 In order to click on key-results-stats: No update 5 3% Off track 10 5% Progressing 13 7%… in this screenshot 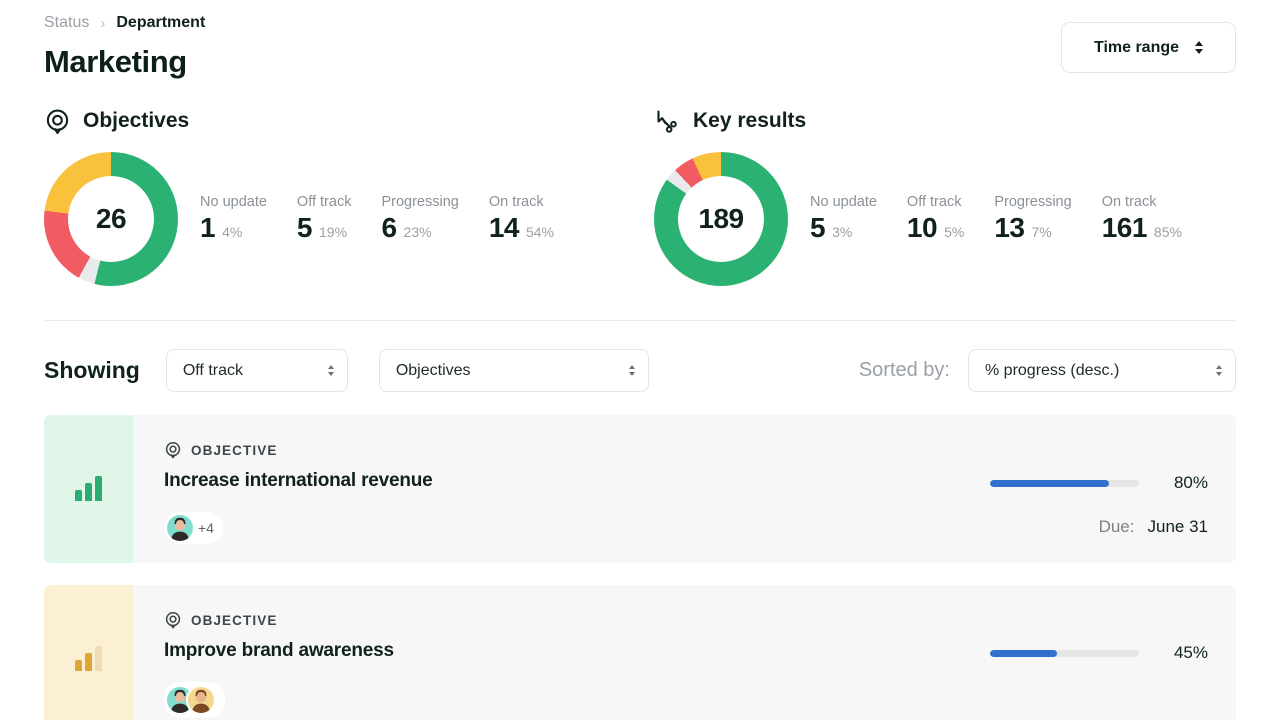, I will do `click(996, 219)`.